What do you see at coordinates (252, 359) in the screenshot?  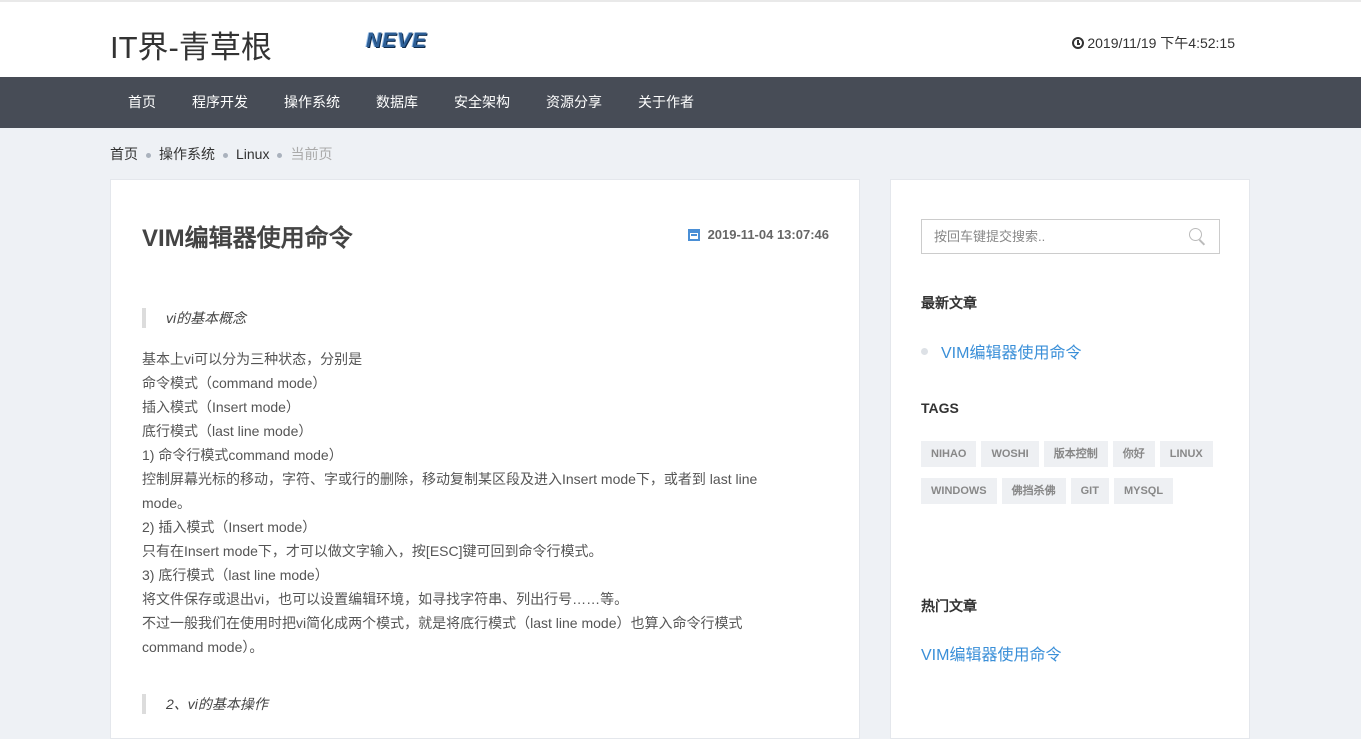 I see `article-paragraph: 基本上vi可以分为三种状态，分别是` at bounding box center [252, 359].